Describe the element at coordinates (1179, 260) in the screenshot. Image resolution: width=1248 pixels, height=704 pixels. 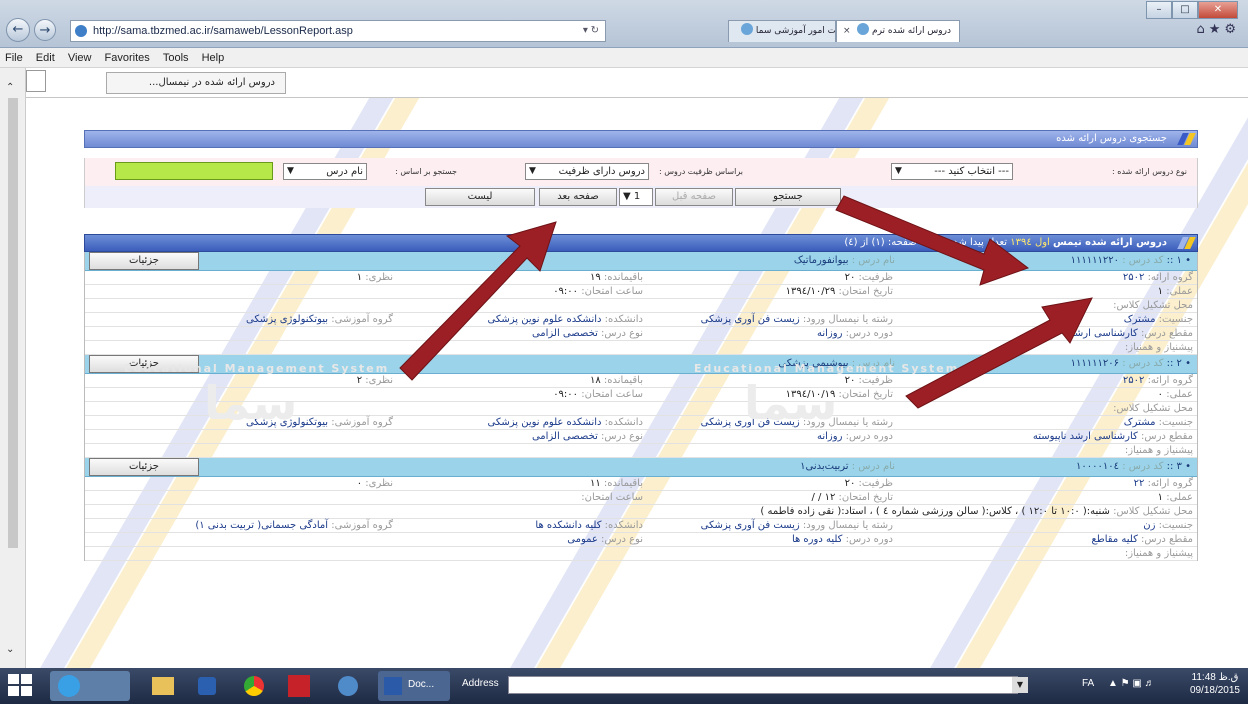
I see `course-index: ۱` at that location.